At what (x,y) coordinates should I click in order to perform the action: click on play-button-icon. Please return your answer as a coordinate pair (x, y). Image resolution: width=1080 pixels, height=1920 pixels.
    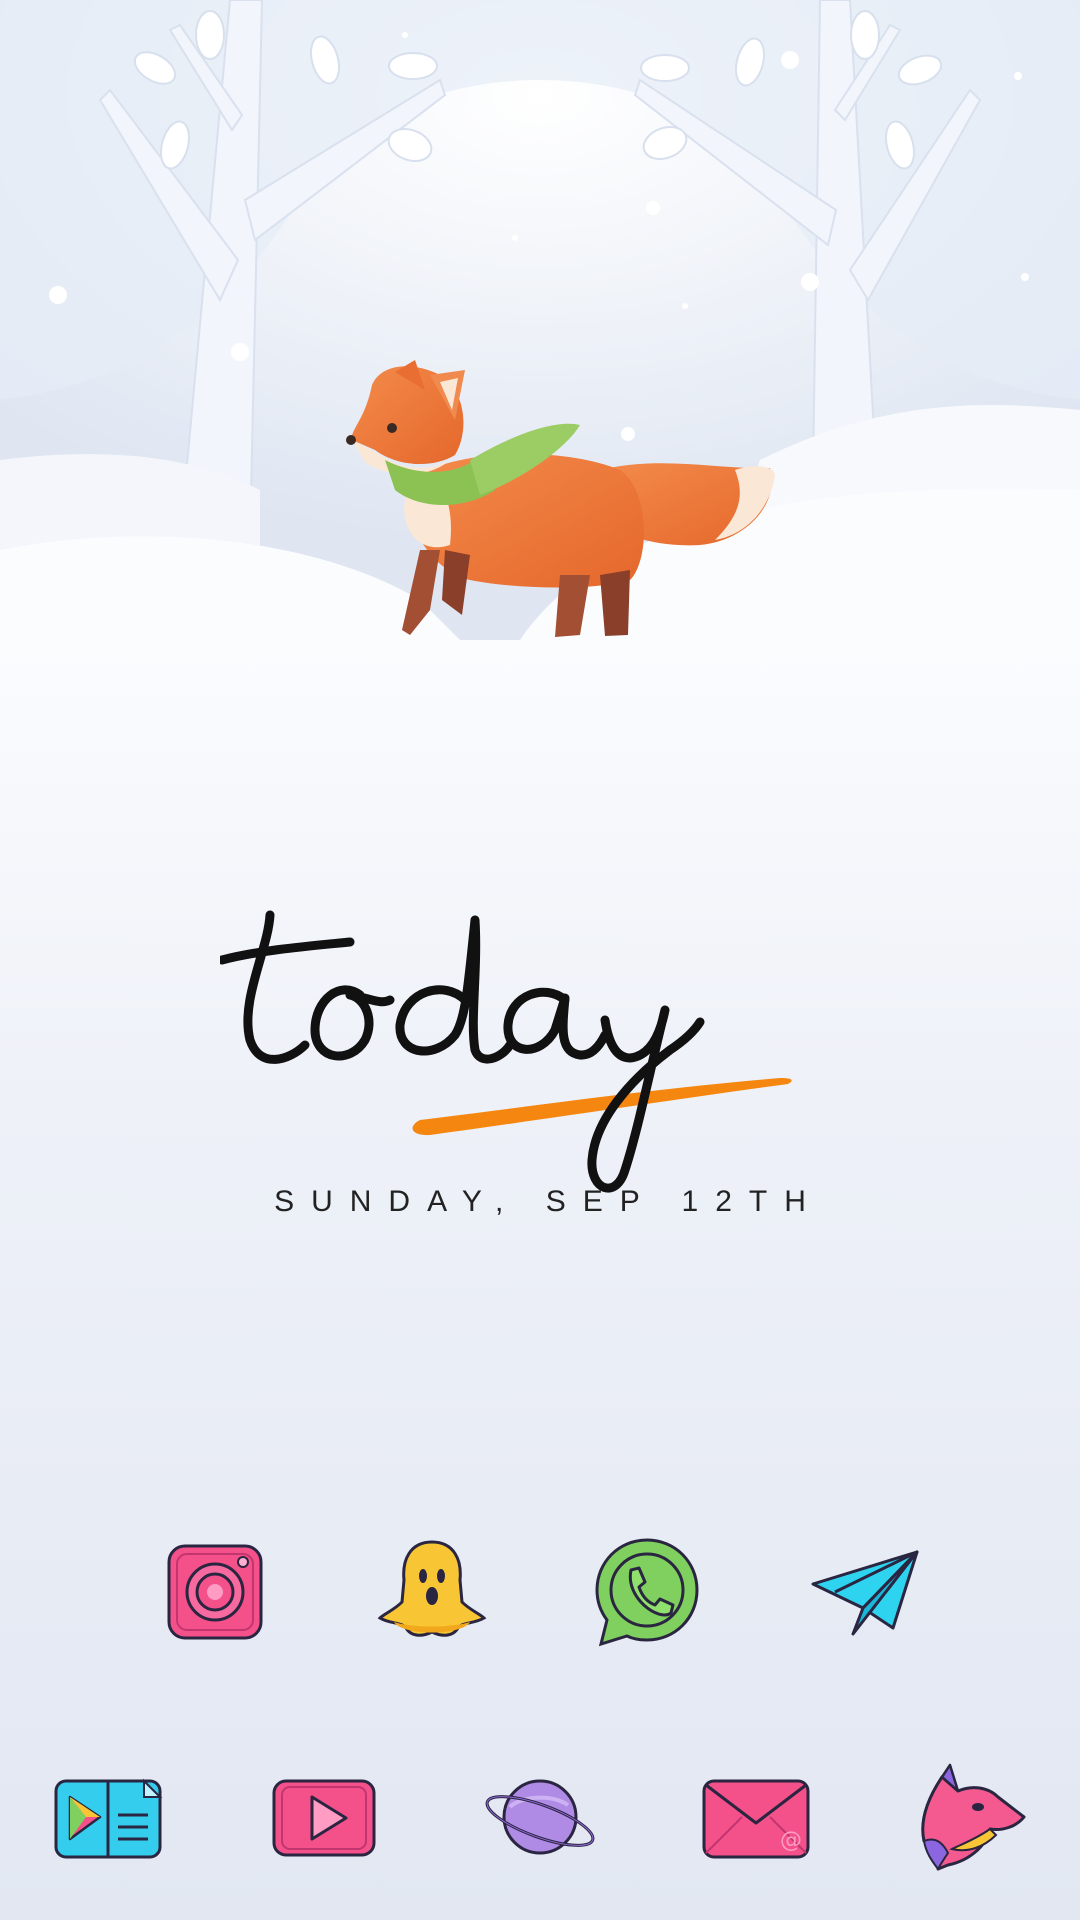
    Looking at the image, I should click on (324, 1818).